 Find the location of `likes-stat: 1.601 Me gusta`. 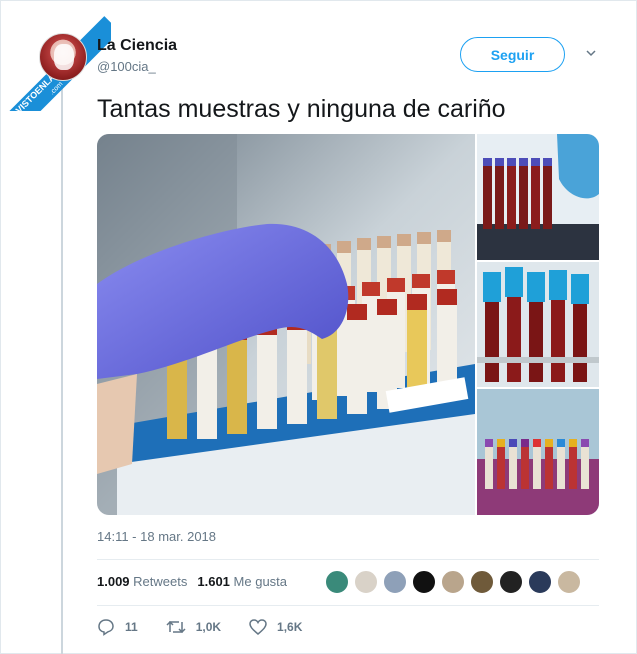

likes-stat: 1.601 Me gusta is located at coordinates (242, 581).